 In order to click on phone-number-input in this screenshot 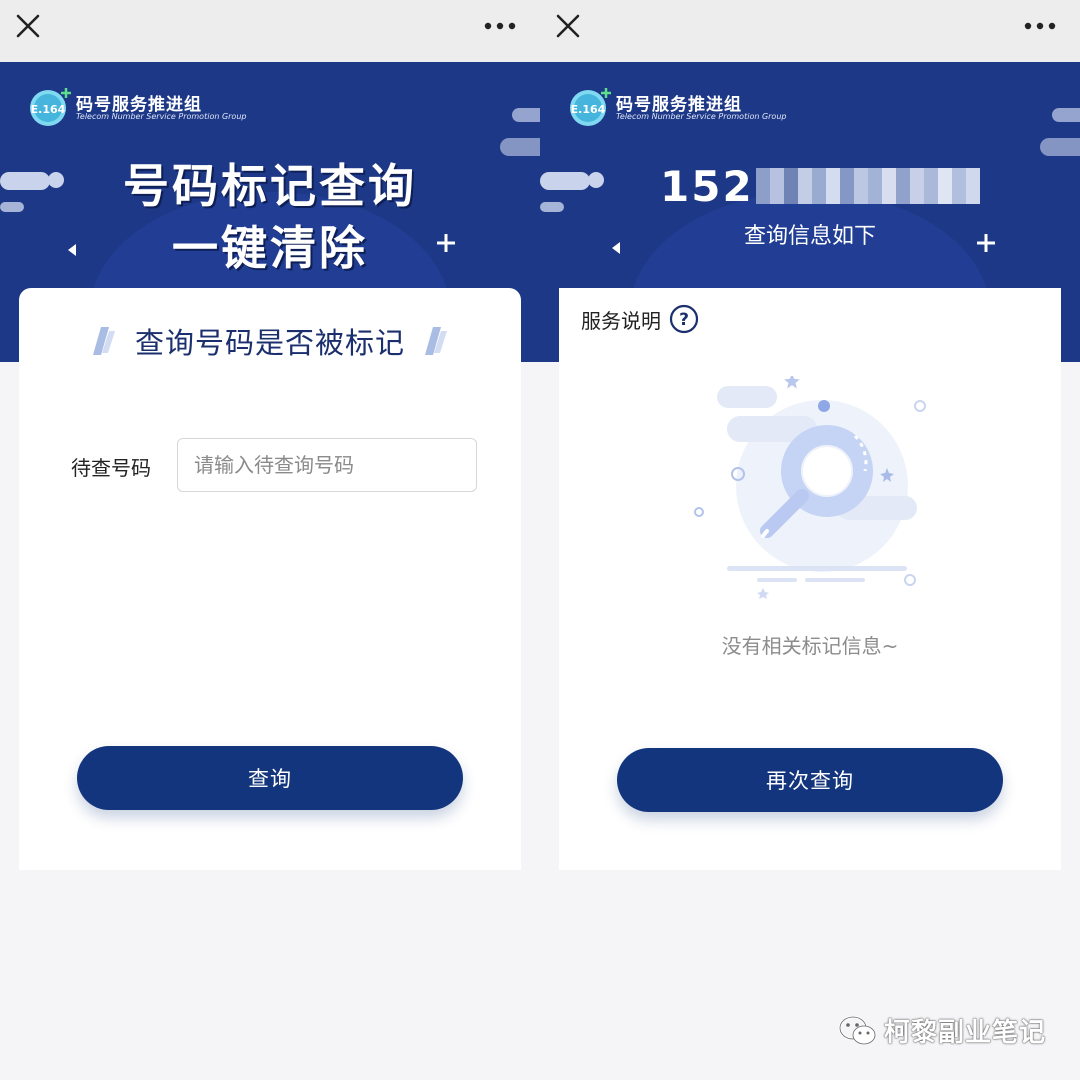, I will do `click(327, 465)`.